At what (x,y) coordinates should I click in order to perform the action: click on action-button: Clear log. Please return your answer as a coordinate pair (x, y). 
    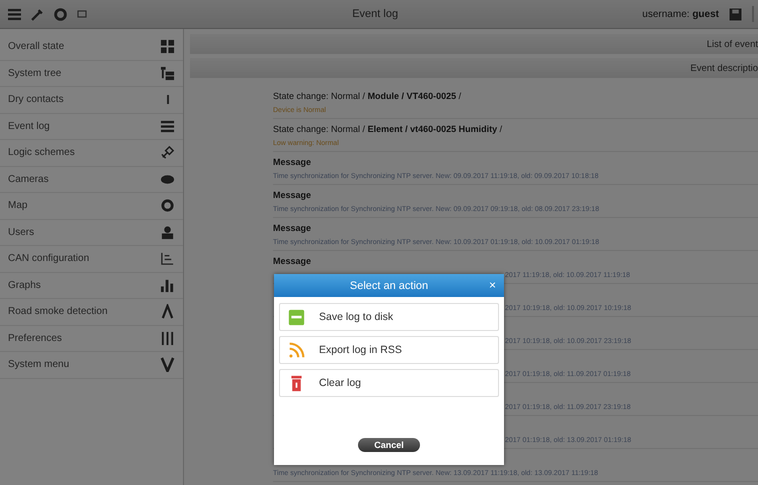
    Looking at the image, I should click on (389, 383).